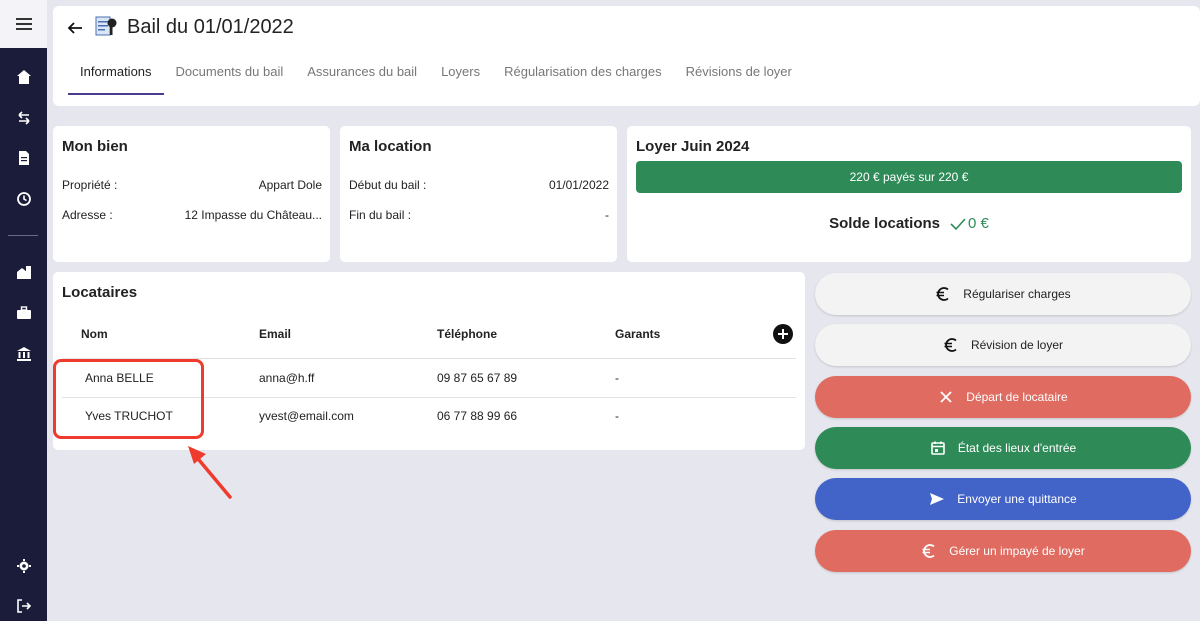 Image resolution: width=1200 pixels, height=621 pixels. What do you see at coordinates (210, 27) in the screenshot?
I see `page-title: Bail du 01/01/2022` at bounding box center [210, 27].